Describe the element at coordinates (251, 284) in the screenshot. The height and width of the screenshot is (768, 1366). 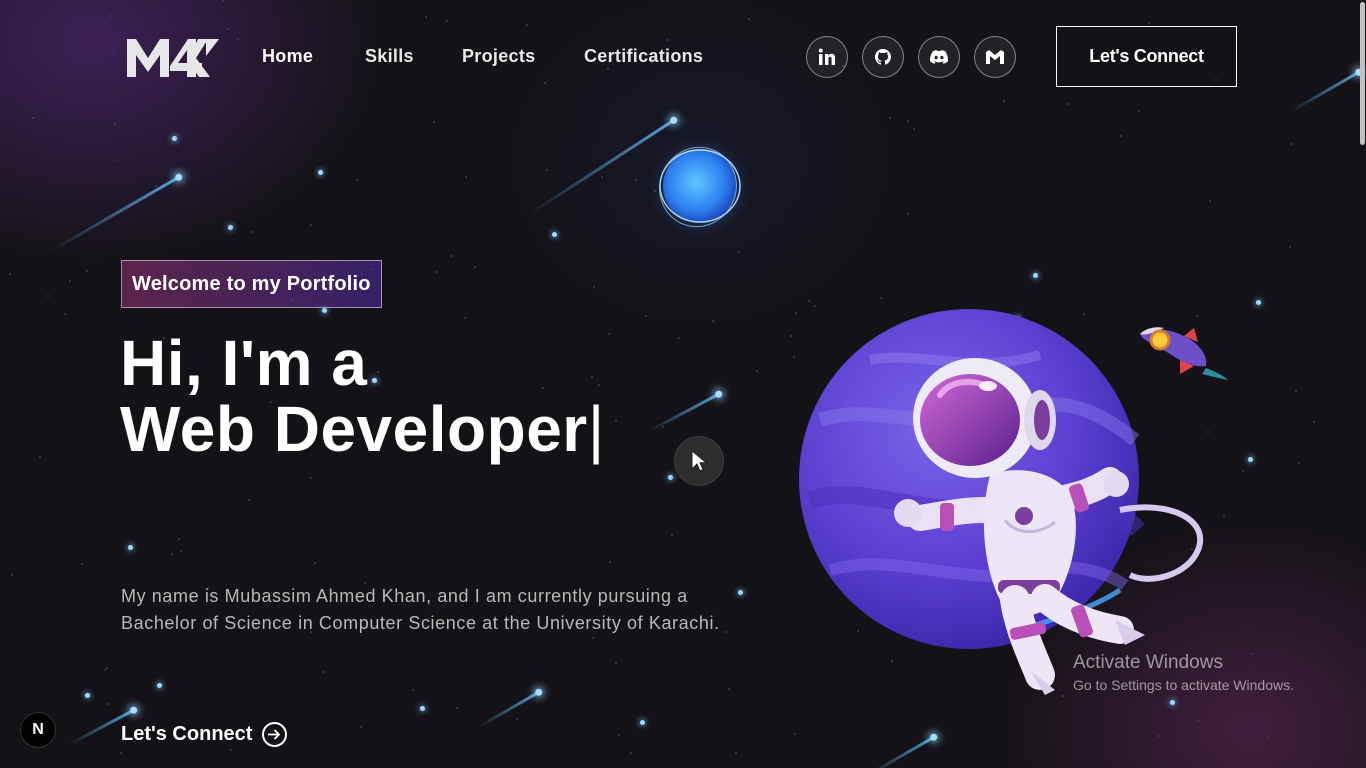
I see `welcome-tagline: Welcome to my Portfolio` at that location.